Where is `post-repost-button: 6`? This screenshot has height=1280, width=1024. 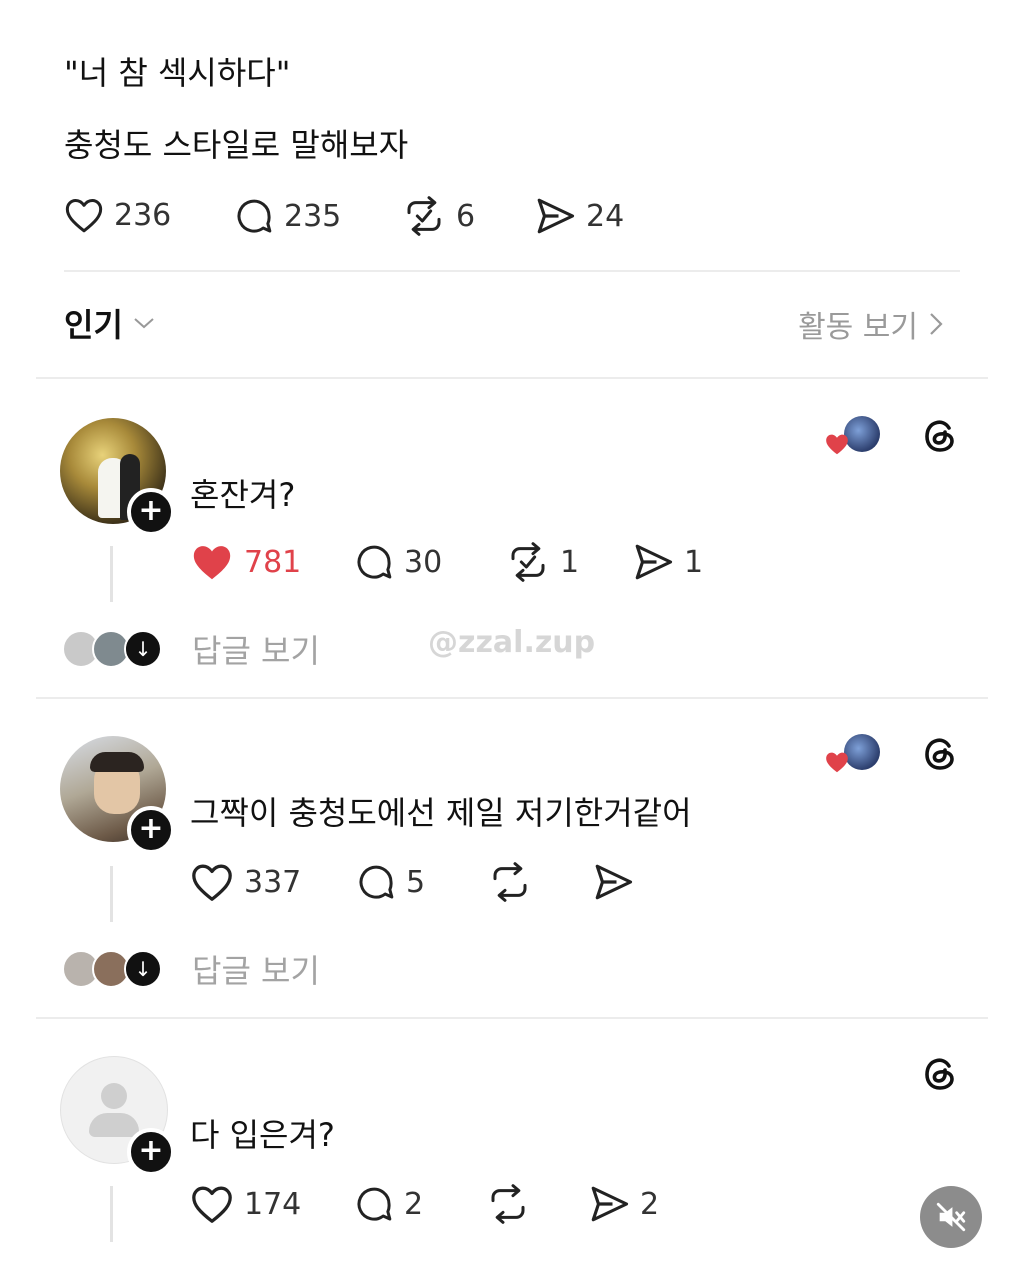 post-repost-button: 6 is located at coordinates (438, 216).